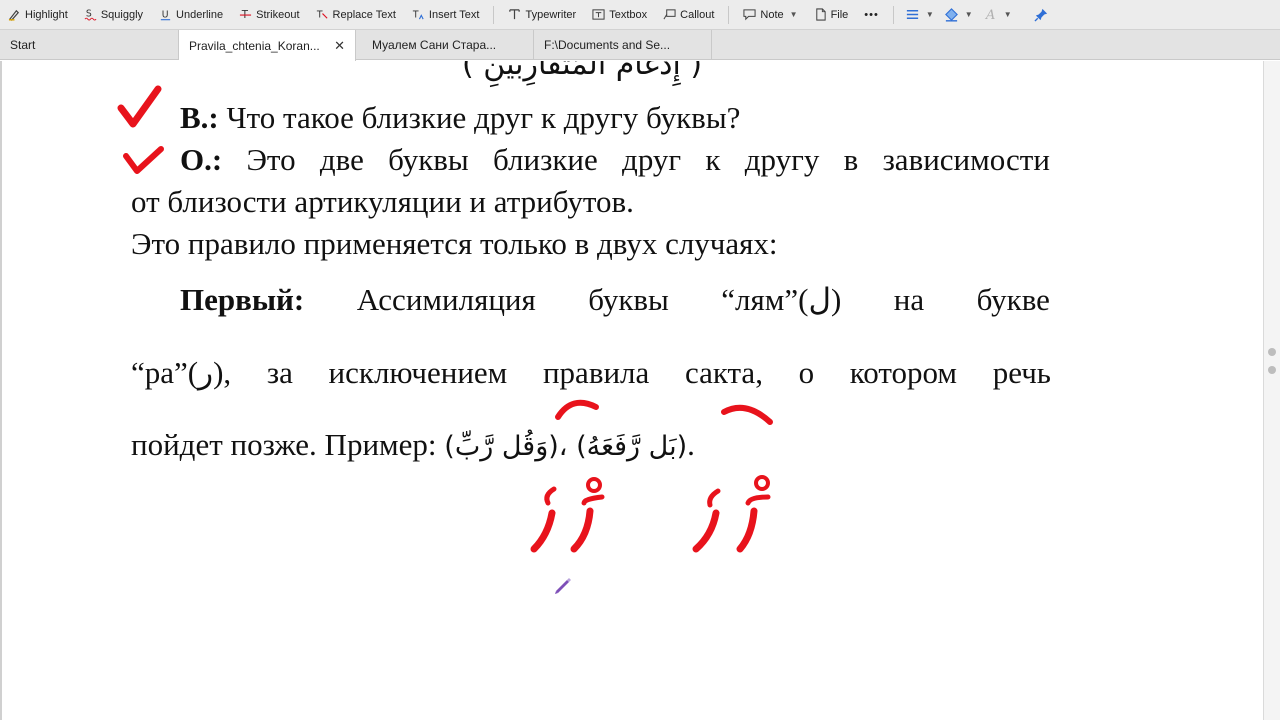 Image resolution: width=1280 pixels, height=720 pixels. What do you see at coordinates (628, 14) in the screenshot?
I see `textbox-label: Textbox` at bounding box center [628, 14].